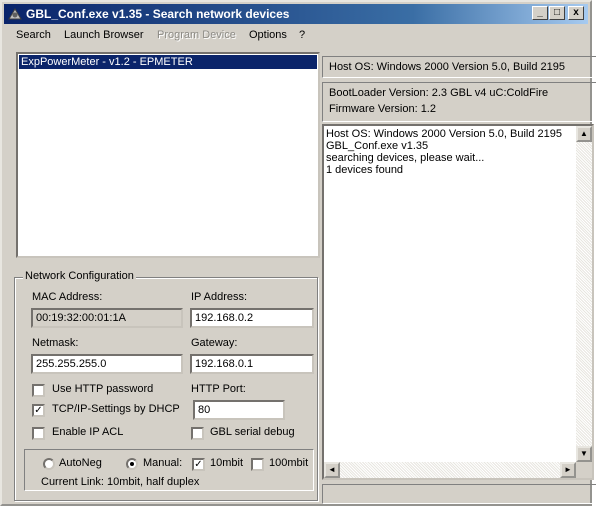  What do you see at coordinates (377, 146) in the screenshot?
I see `log-line: GBL_Conf.exe v1.35` at bounding box center [377, 146].